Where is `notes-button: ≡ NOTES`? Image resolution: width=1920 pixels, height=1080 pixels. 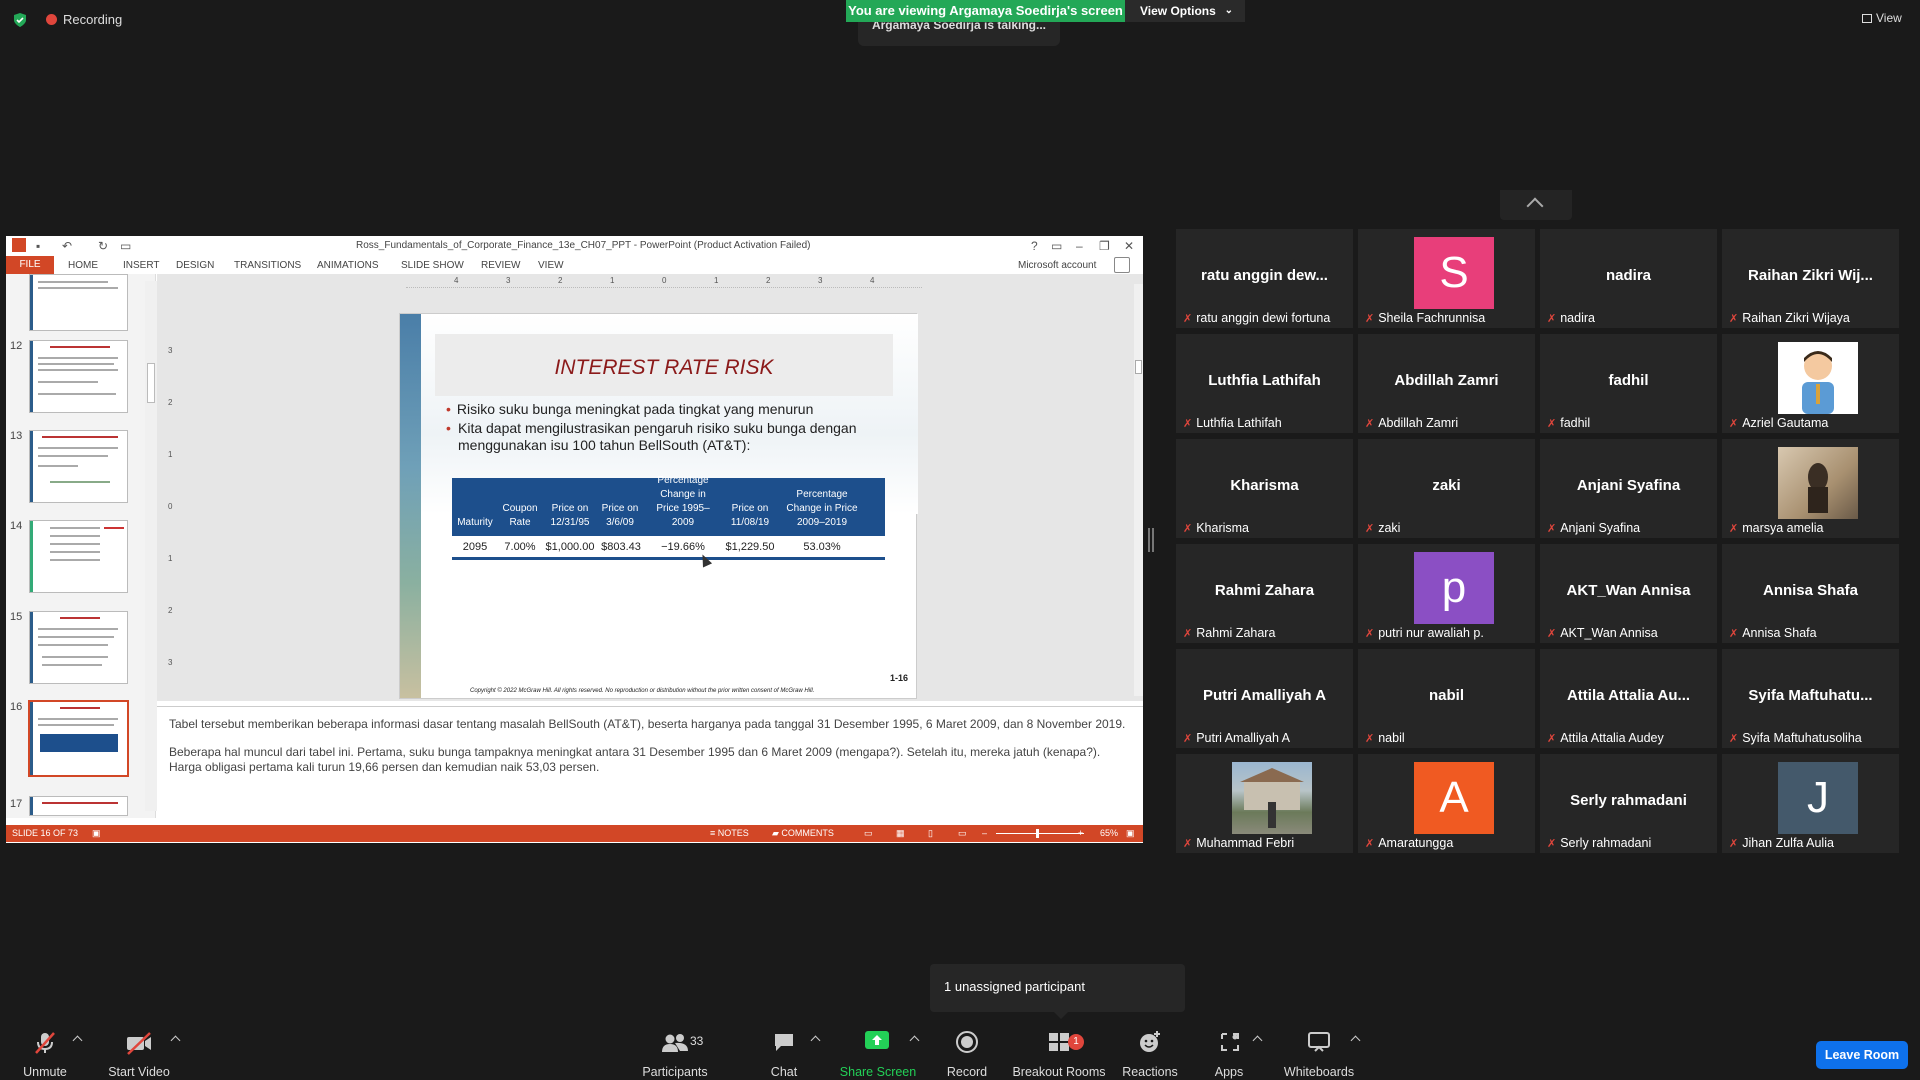
notes-button: ≡ NOTES is located at coordinates (729, 833).